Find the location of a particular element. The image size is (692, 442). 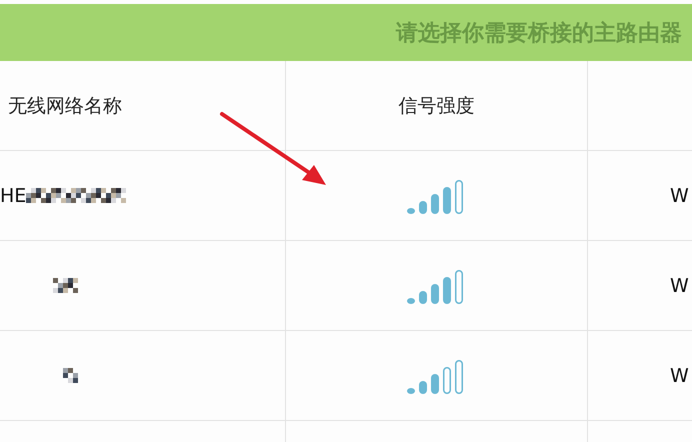

network-name: HE is located at coordinates (13, 195).